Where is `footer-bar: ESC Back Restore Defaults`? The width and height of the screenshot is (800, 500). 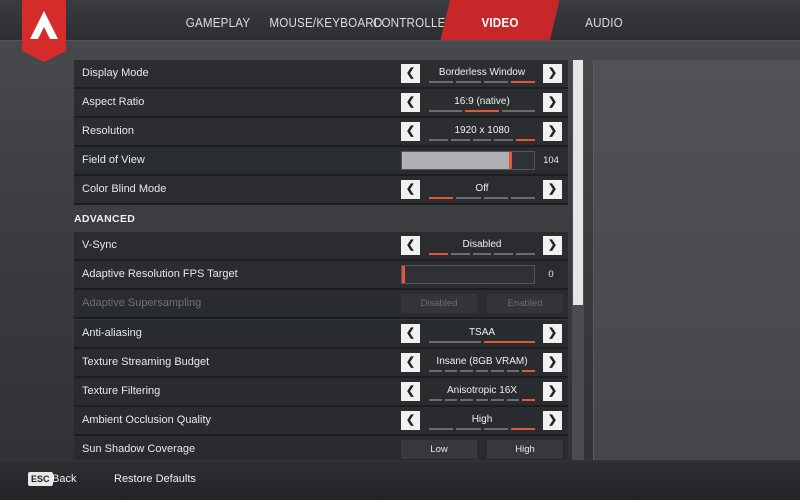
footer-bar: ESC Back Restore Defaults is located at coordinates (400, 481).